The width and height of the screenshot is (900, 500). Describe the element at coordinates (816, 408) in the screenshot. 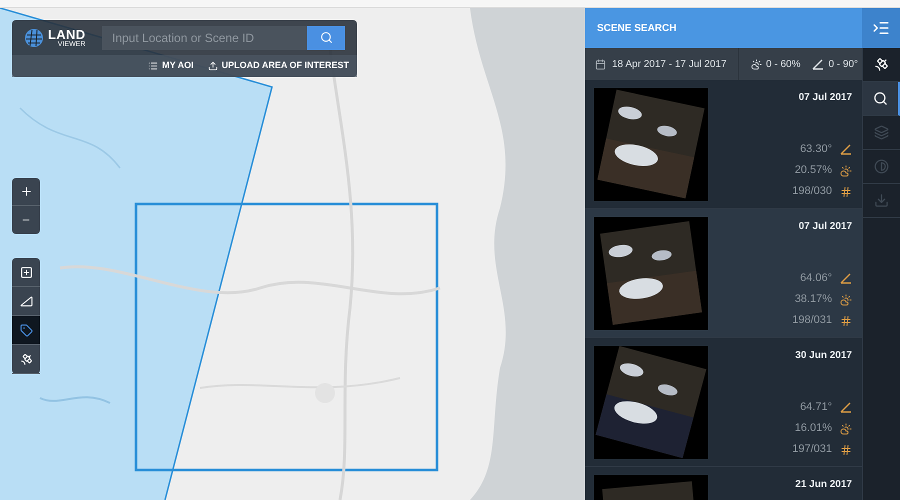

I see `sun-angle: 64.71°` at that location.